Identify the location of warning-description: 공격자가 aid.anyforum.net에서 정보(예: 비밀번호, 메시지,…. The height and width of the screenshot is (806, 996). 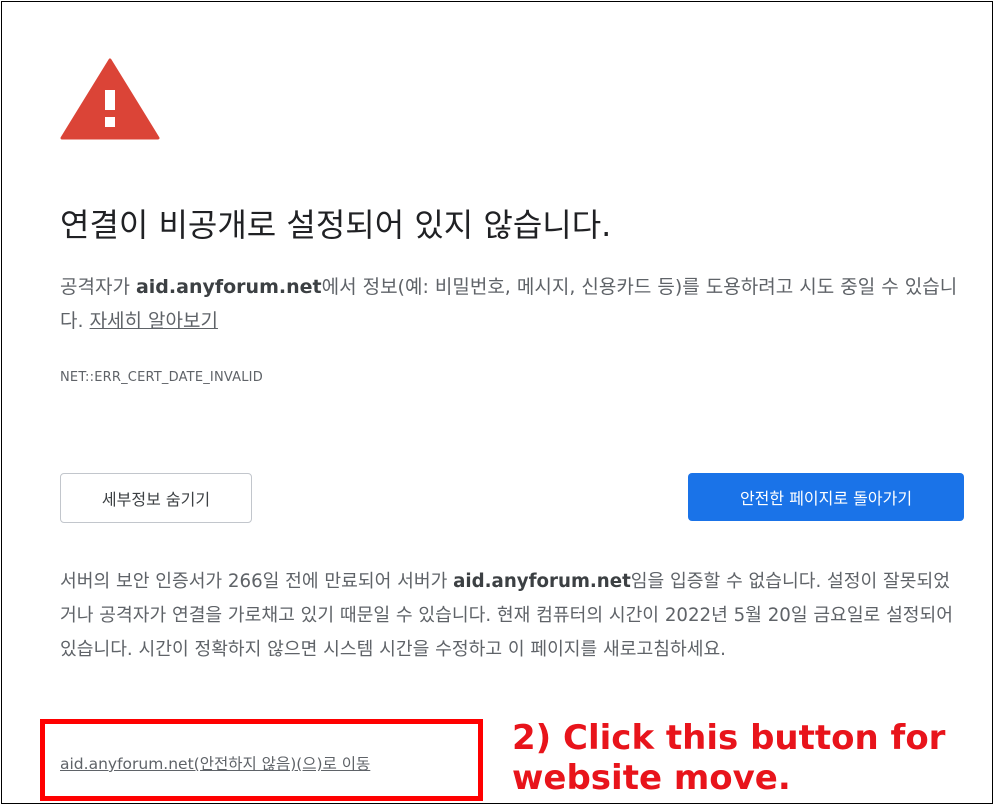
(510, 304).